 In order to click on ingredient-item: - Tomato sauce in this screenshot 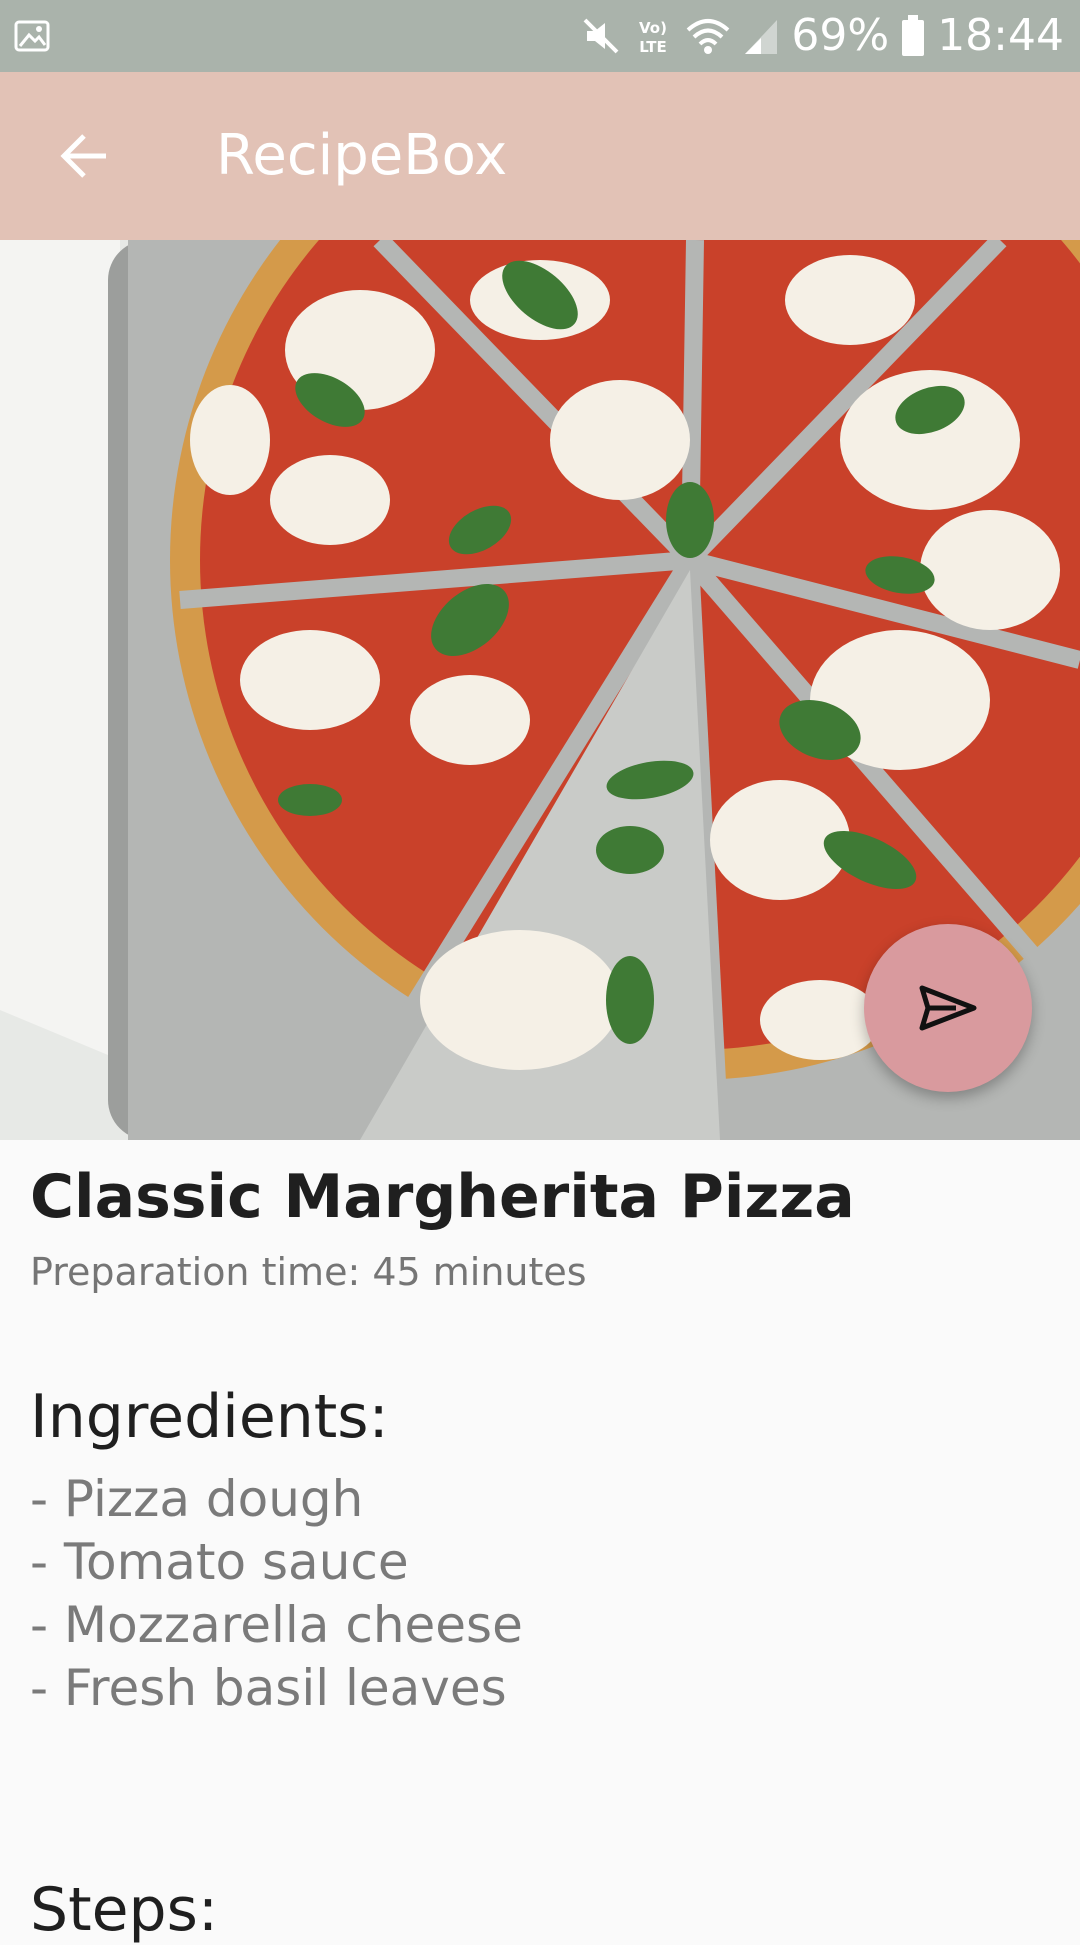, I will do `click(219, 1562)`.